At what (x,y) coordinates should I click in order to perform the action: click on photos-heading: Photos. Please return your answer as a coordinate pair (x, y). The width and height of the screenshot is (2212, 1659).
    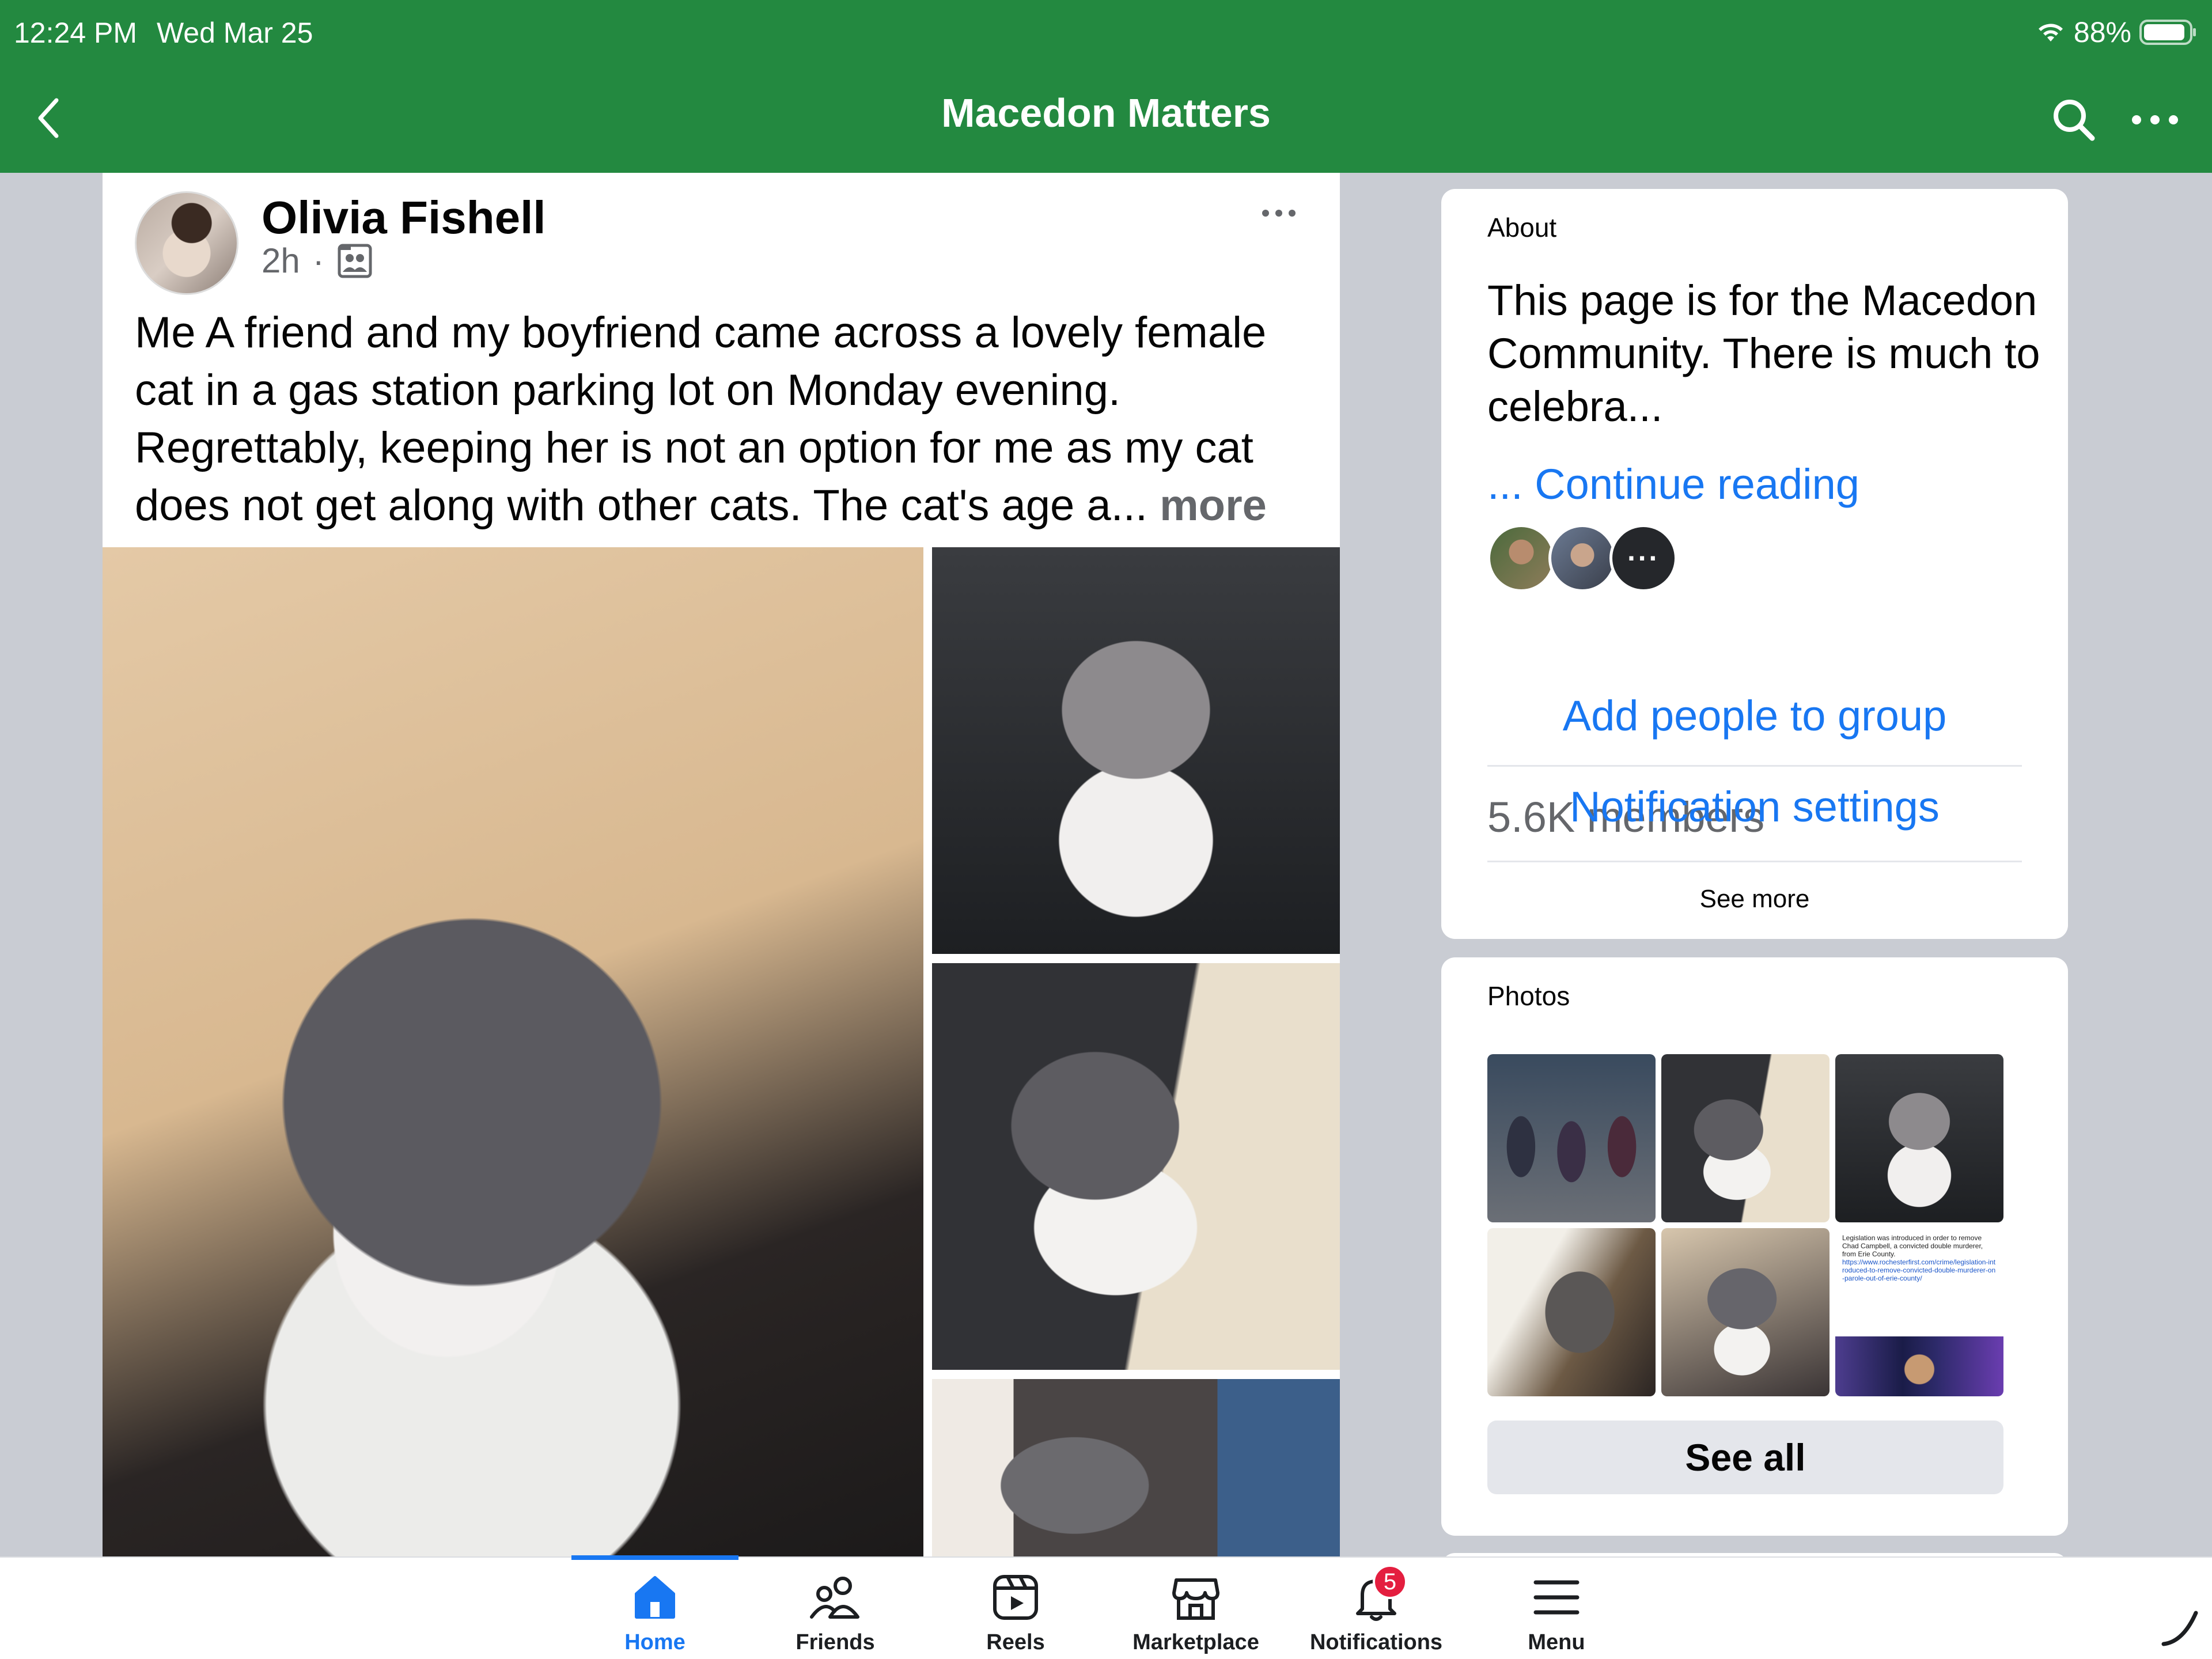
    Looking at the image, I should click on (1528, 996).